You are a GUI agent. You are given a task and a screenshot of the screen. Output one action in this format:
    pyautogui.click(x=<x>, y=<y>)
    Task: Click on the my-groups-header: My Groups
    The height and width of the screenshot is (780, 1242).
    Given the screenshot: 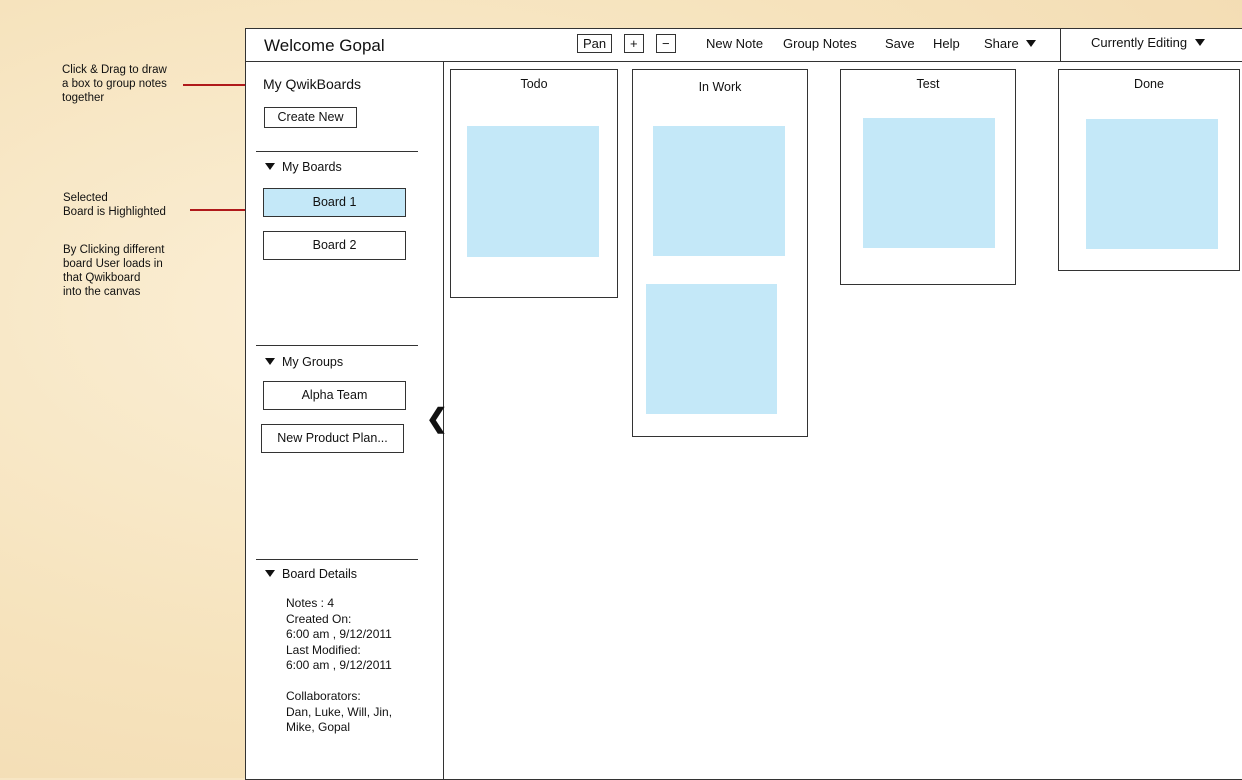 What is the action you would take?
    pyautogui.click(x=304, y=362)
    